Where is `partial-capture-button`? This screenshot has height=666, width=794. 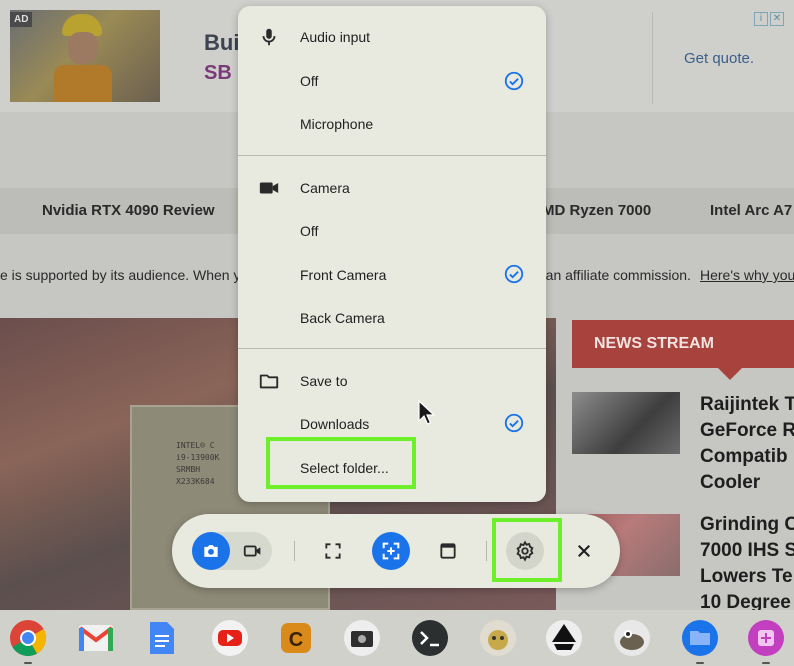 partial-capture-button is located at coordinates (391, 551).